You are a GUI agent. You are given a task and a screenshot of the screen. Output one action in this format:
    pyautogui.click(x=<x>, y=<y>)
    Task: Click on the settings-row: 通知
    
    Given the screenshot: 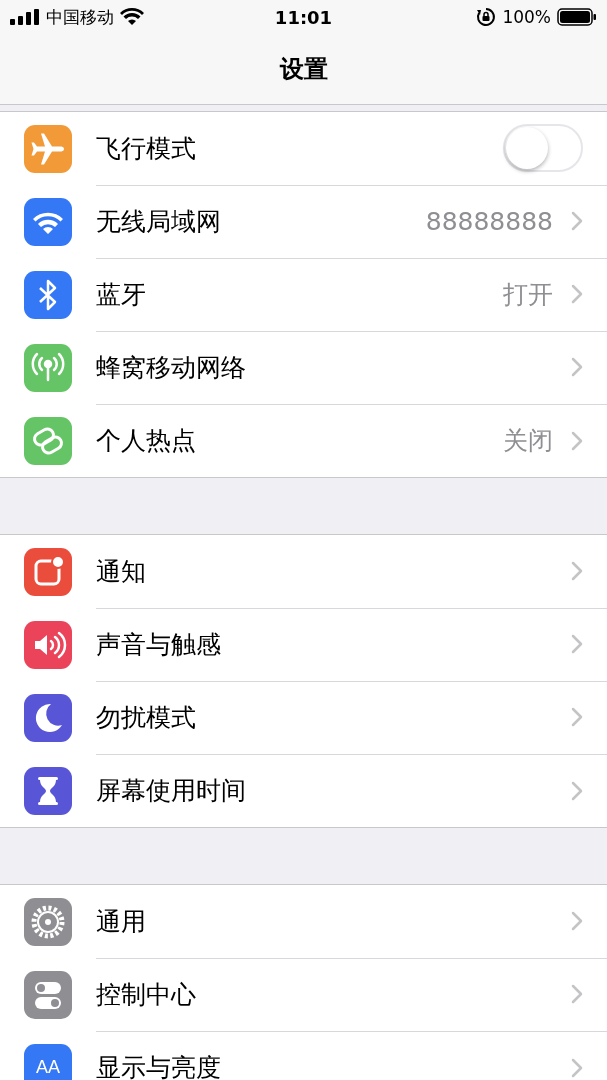 What is the action you would take?
    pyautogui.click(x=303, y=571)
    